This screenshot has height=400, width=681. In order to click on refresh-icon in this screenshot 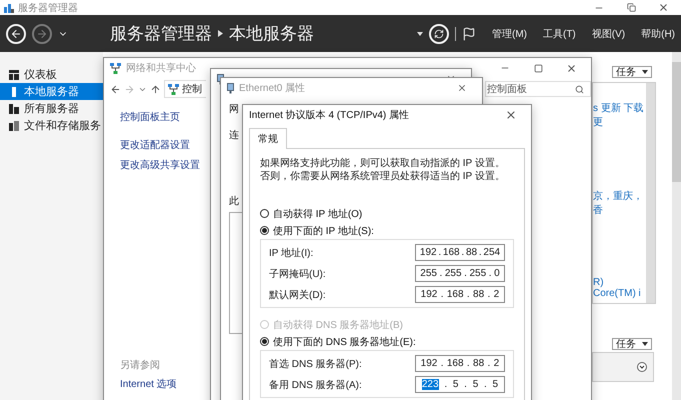, I will do `click(439, 33)`.